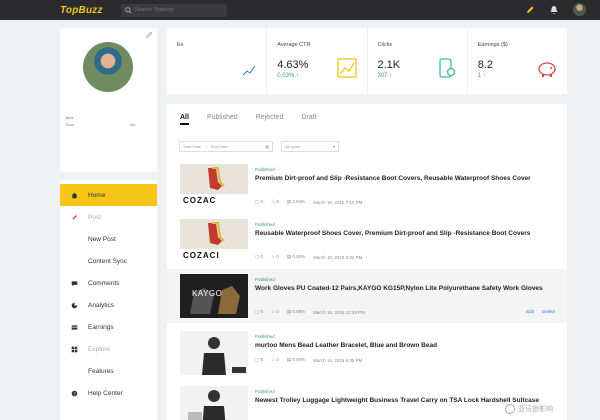  Describe the element at coordinates (133, 124) in the screenshot. I see `profile-stat-right: ath` at that location.